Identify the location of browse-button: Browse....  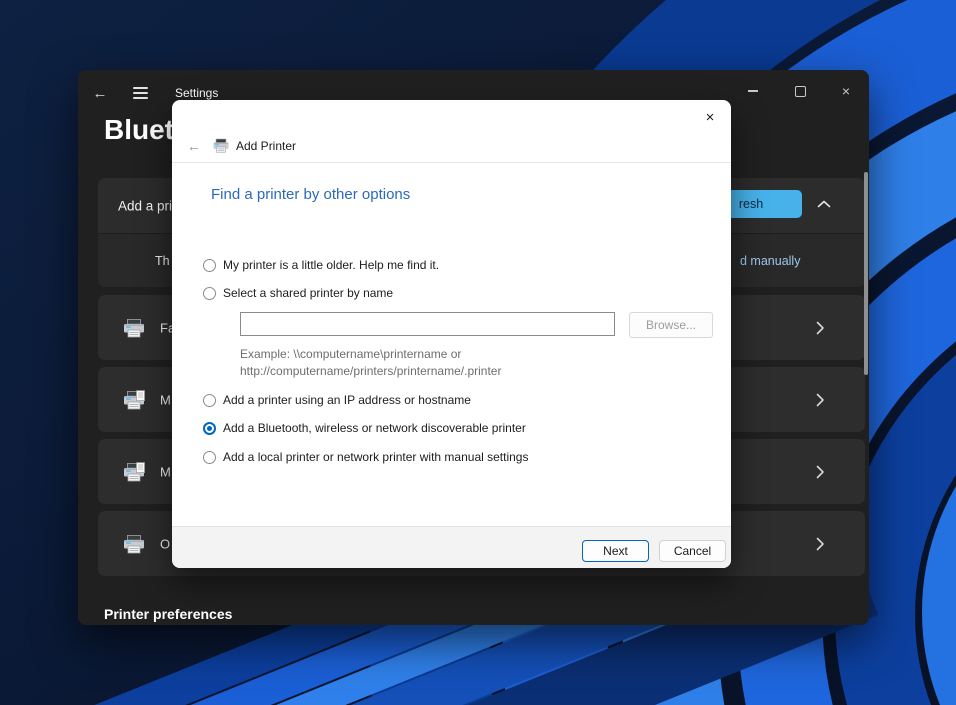
(671, 325).